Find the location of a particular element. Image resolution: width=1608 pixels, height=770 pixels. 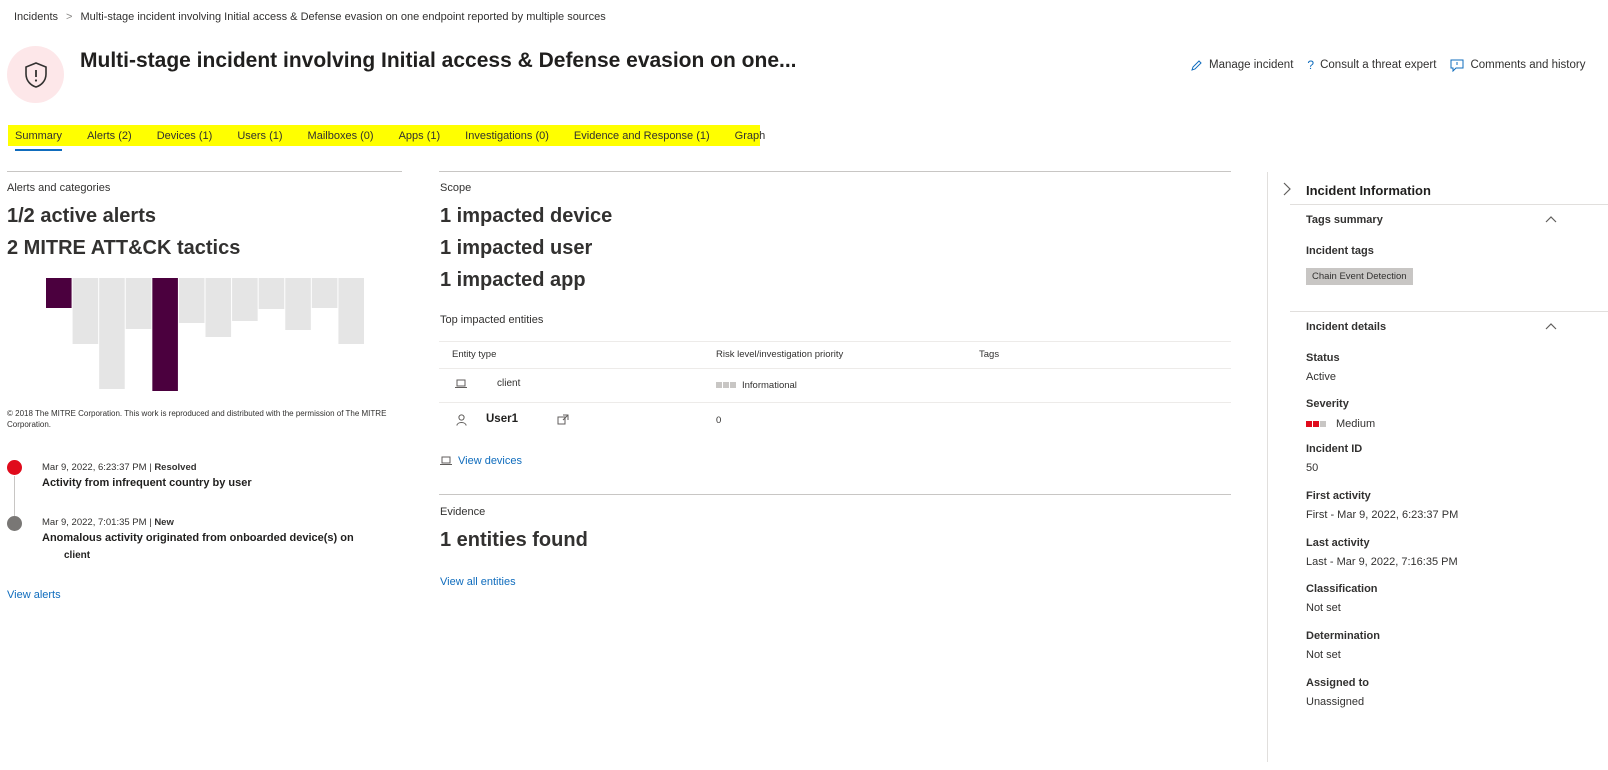

tab-graph: Graph is located at coordinates (750, 135).